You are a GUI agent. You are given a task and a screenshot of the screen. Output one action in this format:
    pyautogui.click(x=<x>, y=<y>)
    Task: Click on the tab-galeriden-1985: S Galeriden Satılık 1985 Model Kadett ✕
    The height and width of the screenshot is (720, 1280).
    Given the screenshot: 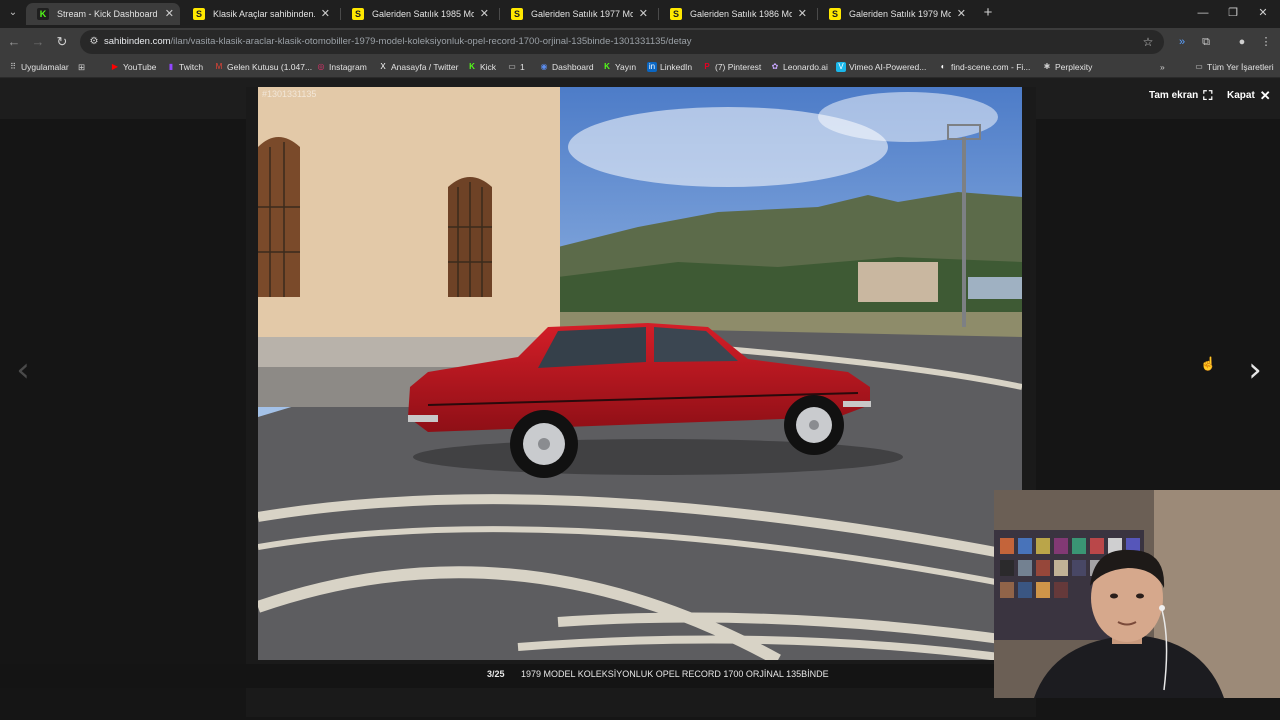 What is the action you would take?
    pyautogui.click(x=418, y=14)
    